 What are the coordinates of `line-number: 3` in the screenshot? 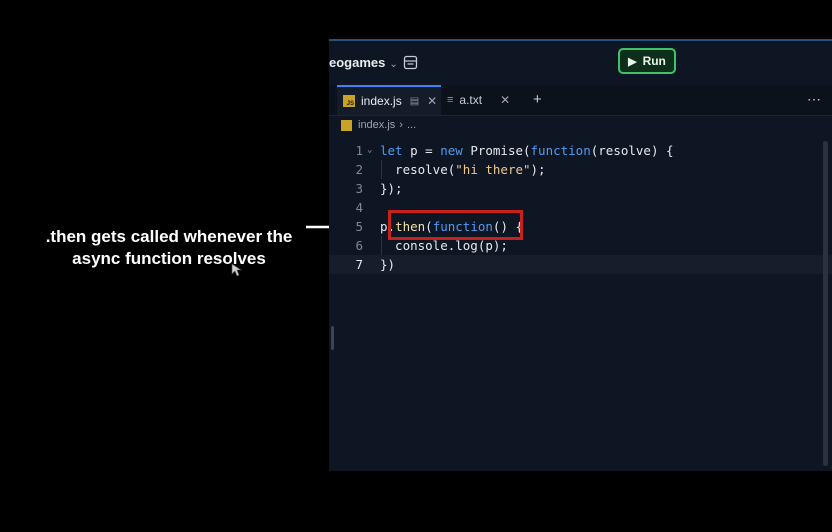 It's located at (359, 188).